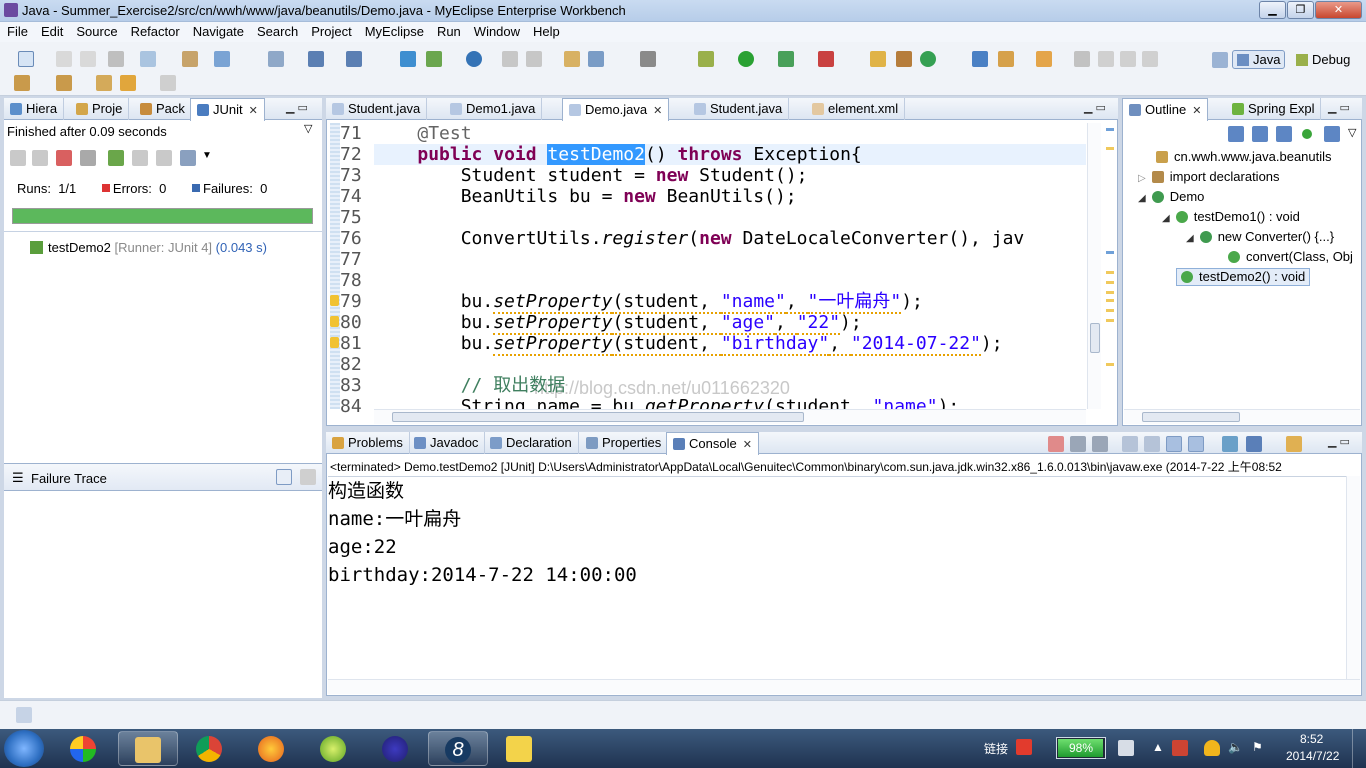  I want to click on save-icon, so click(64, 59).